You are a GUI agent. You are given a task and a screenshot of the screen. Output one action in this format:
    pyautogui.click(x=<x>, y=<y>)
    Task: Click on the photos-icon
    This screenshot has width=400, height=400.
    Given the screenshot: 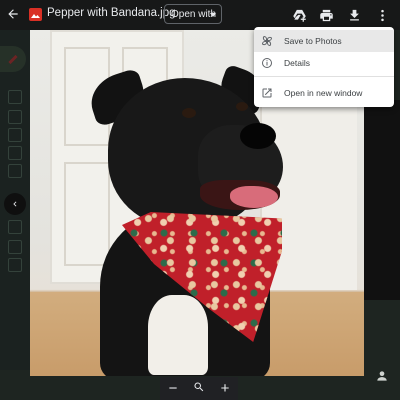 What is the action you would take?
    pyautogui.click(x=267, y=41)
    